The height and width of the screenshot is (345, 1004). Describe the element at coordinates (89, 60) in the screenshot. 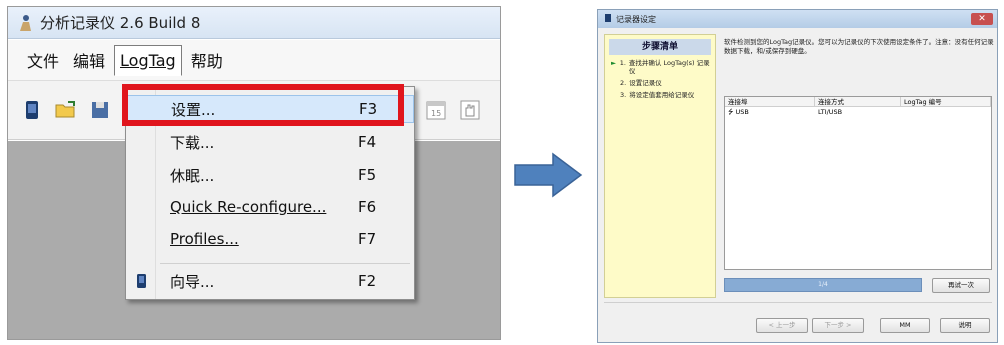

I see `menu-edit: 编辑` at that location.